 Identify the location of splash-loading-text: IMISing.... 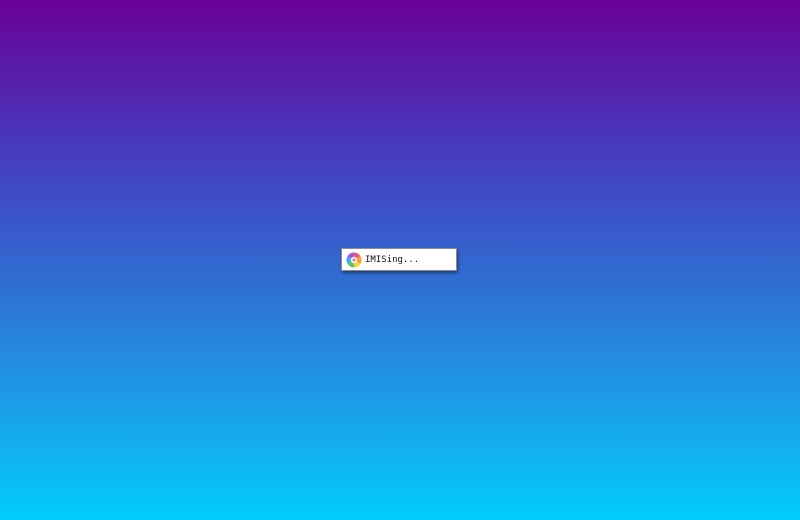
(392, 259).